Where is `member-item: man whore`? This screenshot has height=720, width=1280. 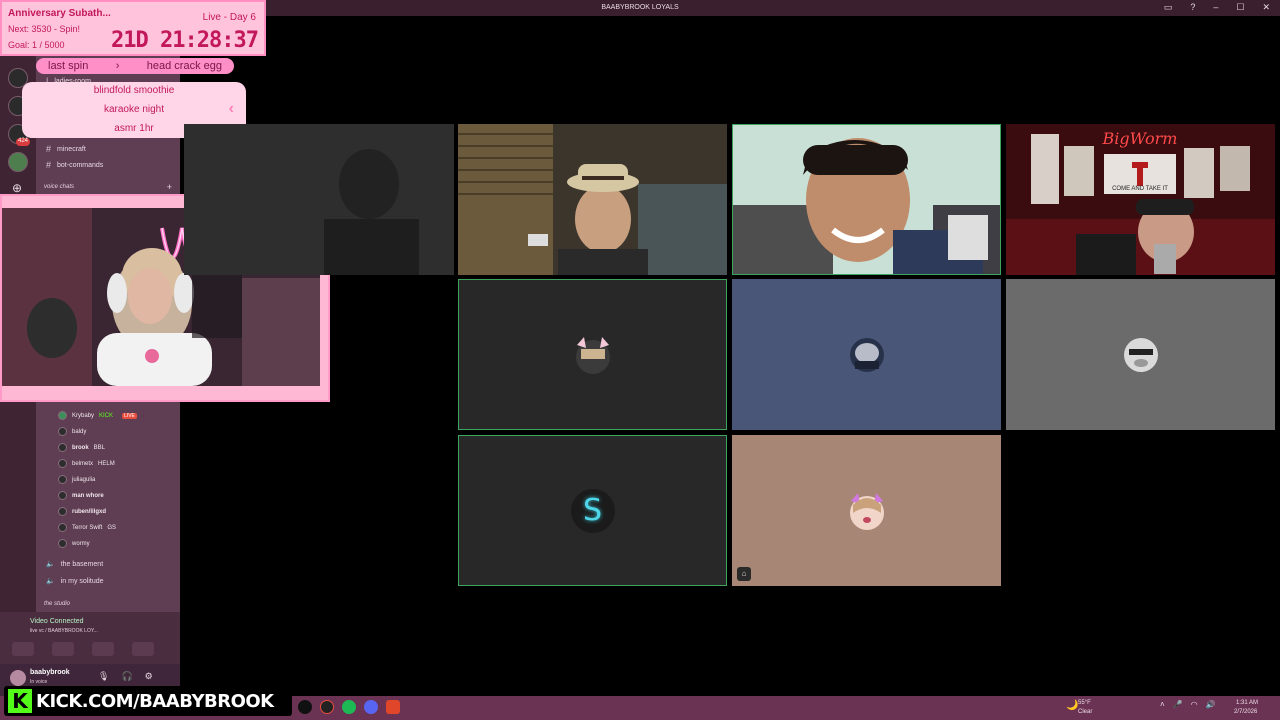
member-item: man whore is located at coordinates (81, 495).